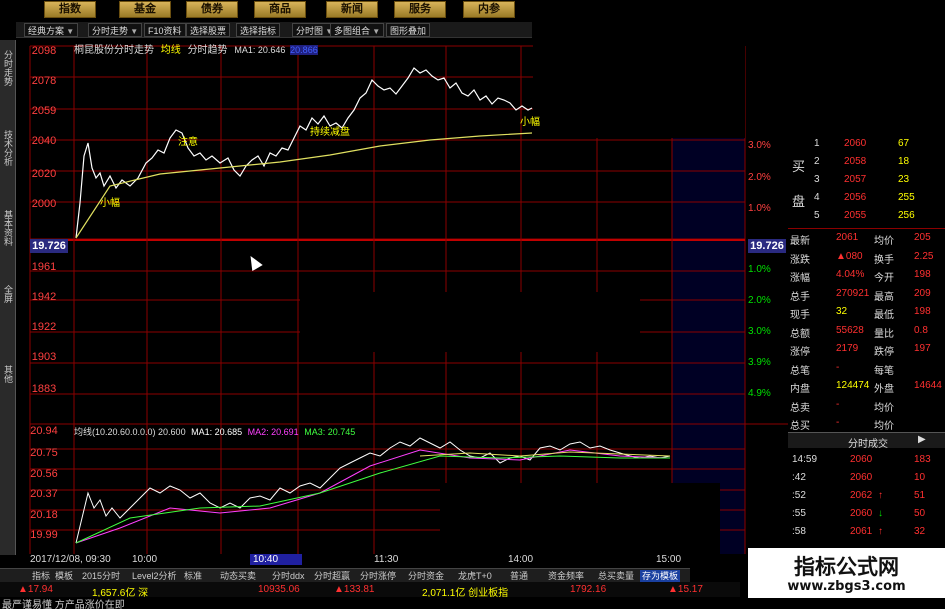  Describe the element at coordinates (145, 559) in the screenshot. I see `time-tick: 10:00` at that location.